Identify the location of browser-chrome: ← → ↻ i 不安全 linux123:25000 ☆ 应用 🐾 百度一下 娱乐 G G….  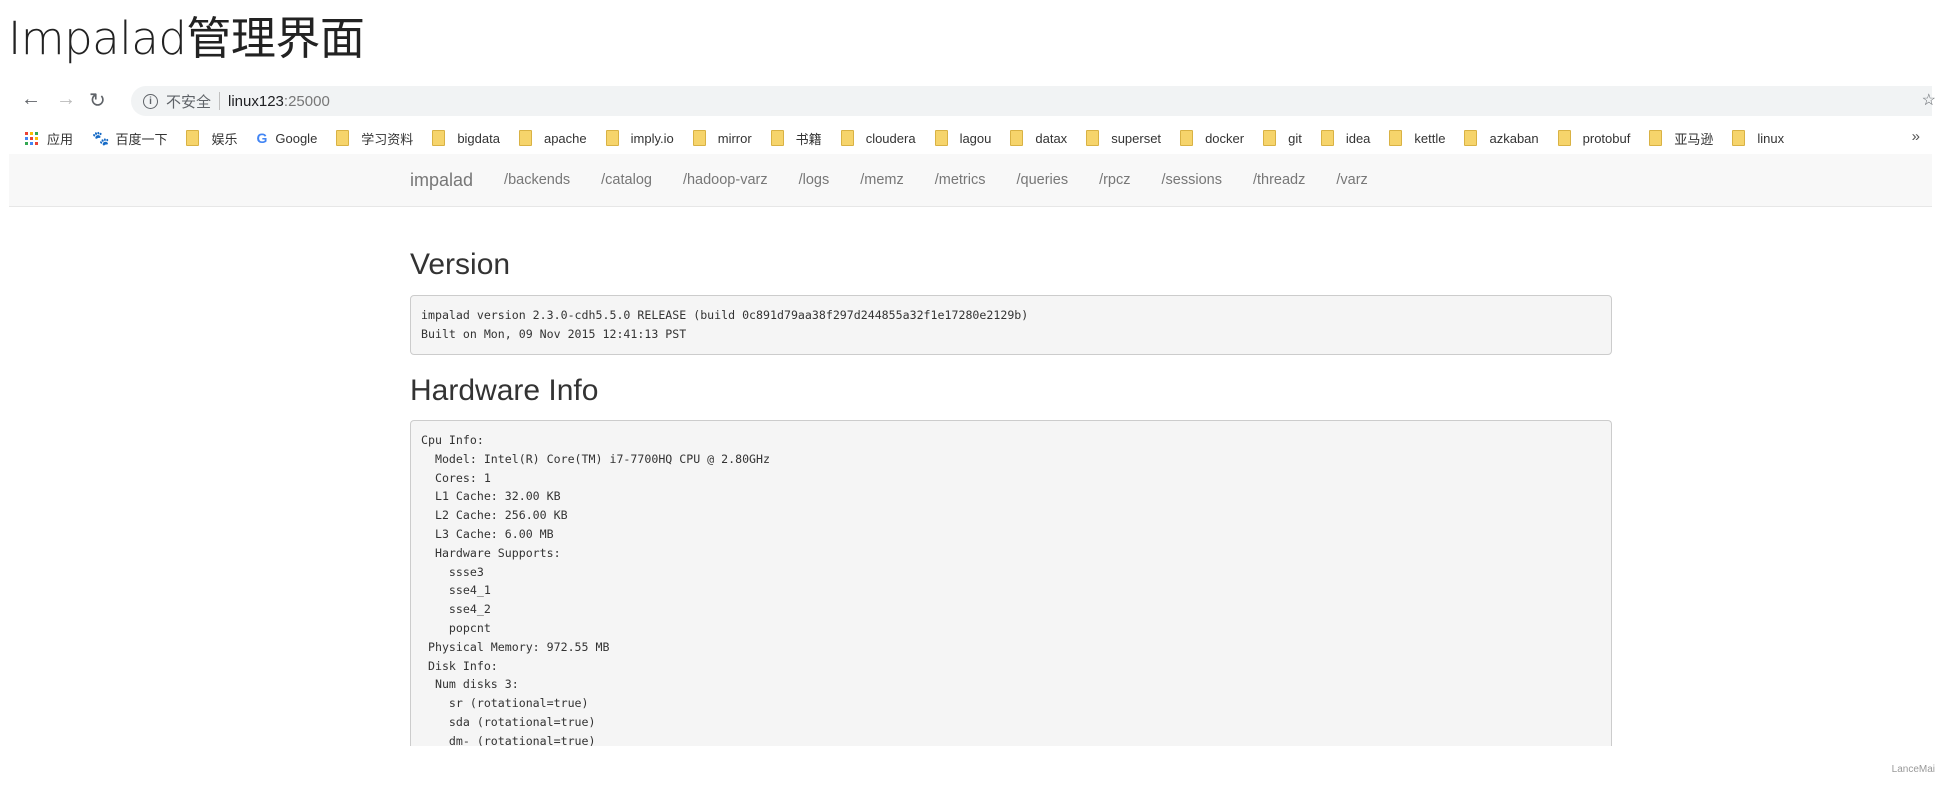
(972, 117).